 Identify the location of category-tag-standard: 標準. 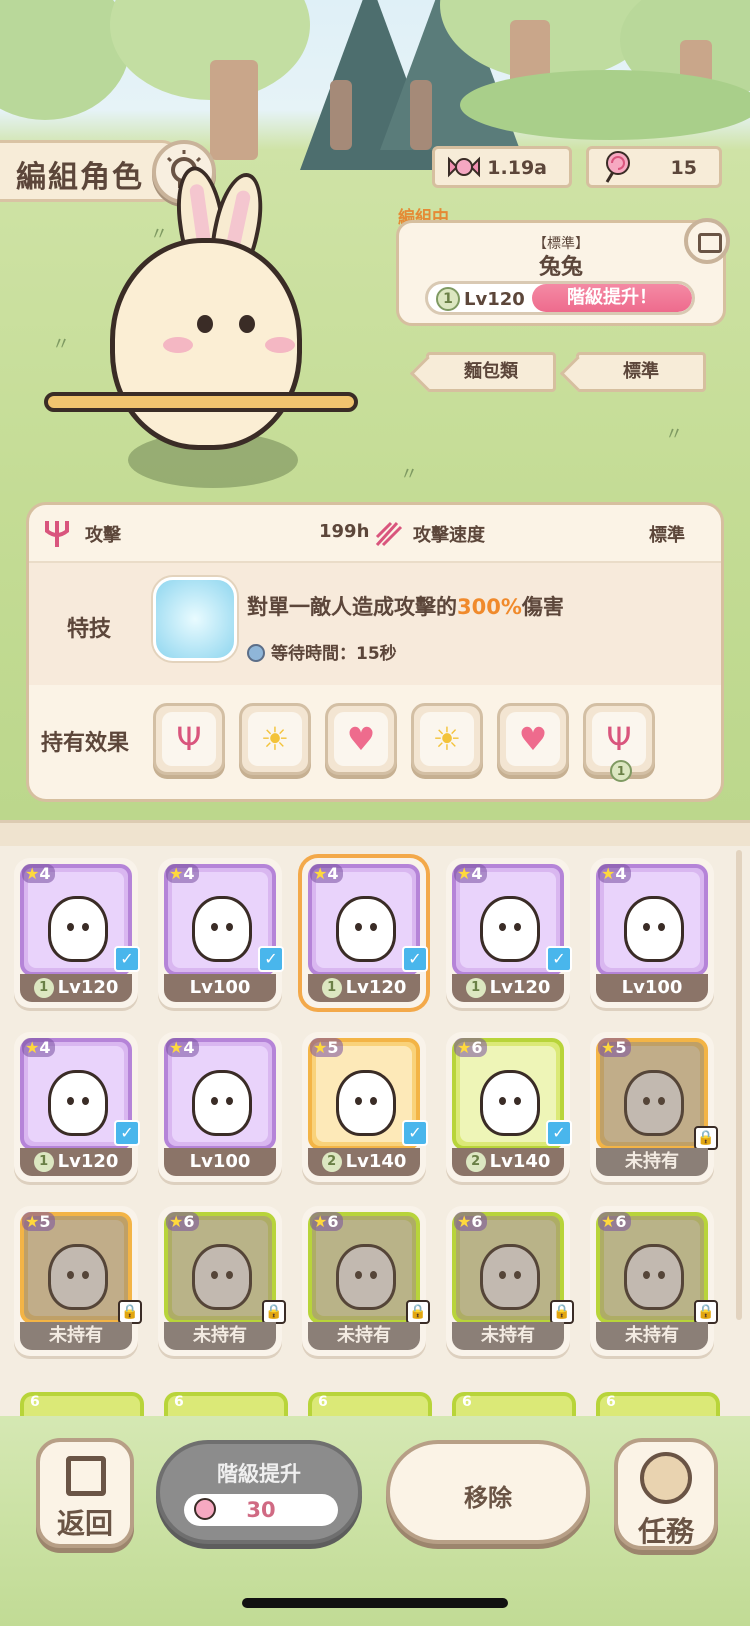
(641, 372).